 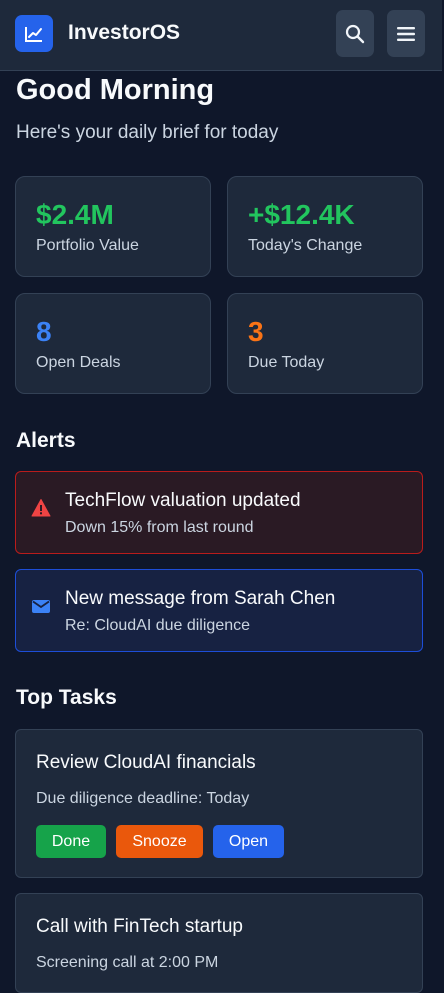 I want to click on search-icon, so click(x=355, y=33).